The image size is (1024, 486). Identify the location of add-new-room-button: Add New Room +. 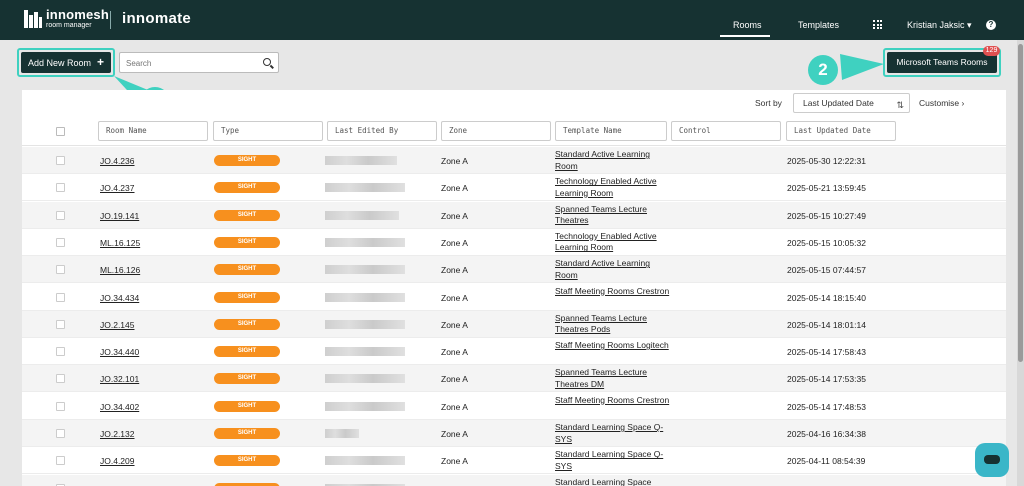
(66, 62).